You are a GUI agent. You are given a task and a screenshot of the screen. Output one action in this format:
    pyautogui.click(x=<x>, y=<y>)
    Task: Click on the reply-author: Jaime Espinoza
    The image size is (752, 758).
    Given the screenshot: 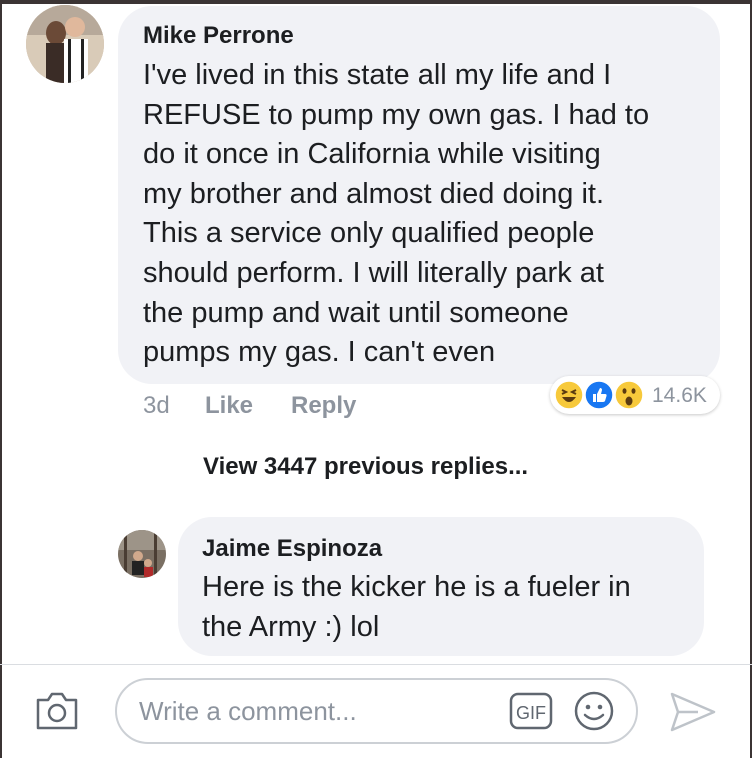 What is the action you would take?
    pyautogui.click(x=292, y=549)
    